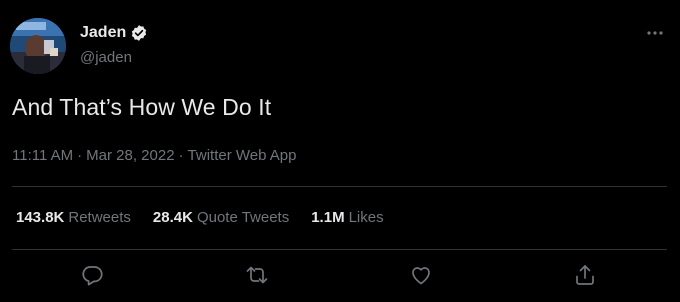 This screenshot has height=302, width=680. Describe the element at coordinates (42, 155) in the screenshot. I see `tweet-time: 11:11 AM` at that location.